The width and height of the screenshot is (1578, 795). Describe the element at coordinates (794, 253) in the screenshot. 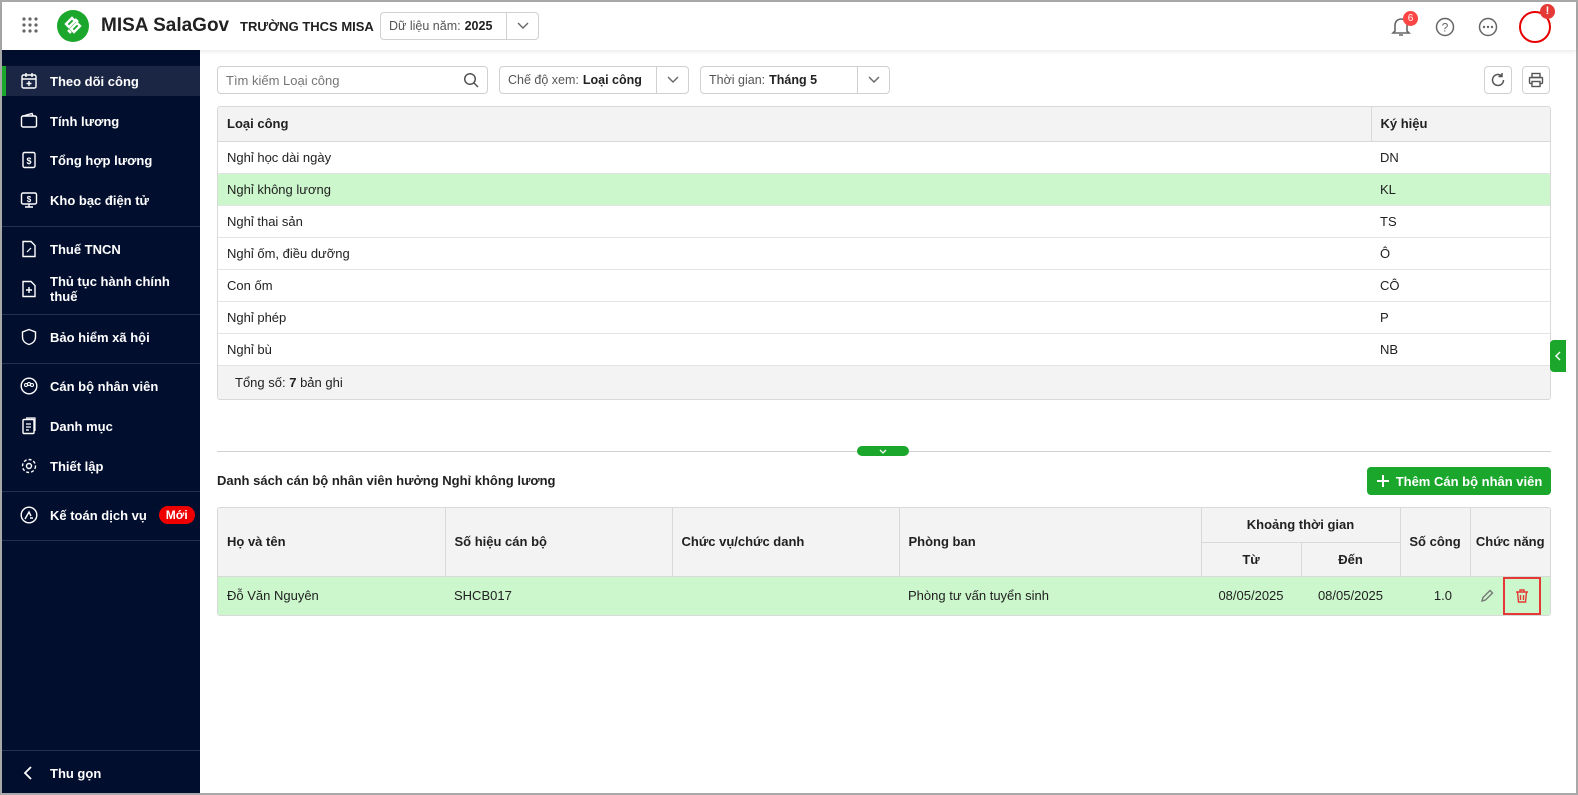

I see `cell-loai-cong: Nghỉ ốm, điều dưỡng` at that location.